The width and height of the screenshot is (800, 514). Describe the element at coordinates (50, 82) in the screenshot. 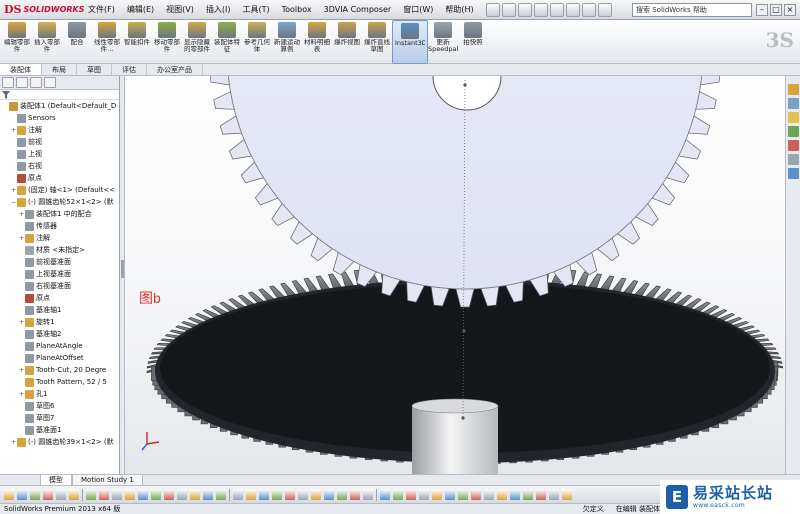

I see `display-manager-tab-icon` at that location.